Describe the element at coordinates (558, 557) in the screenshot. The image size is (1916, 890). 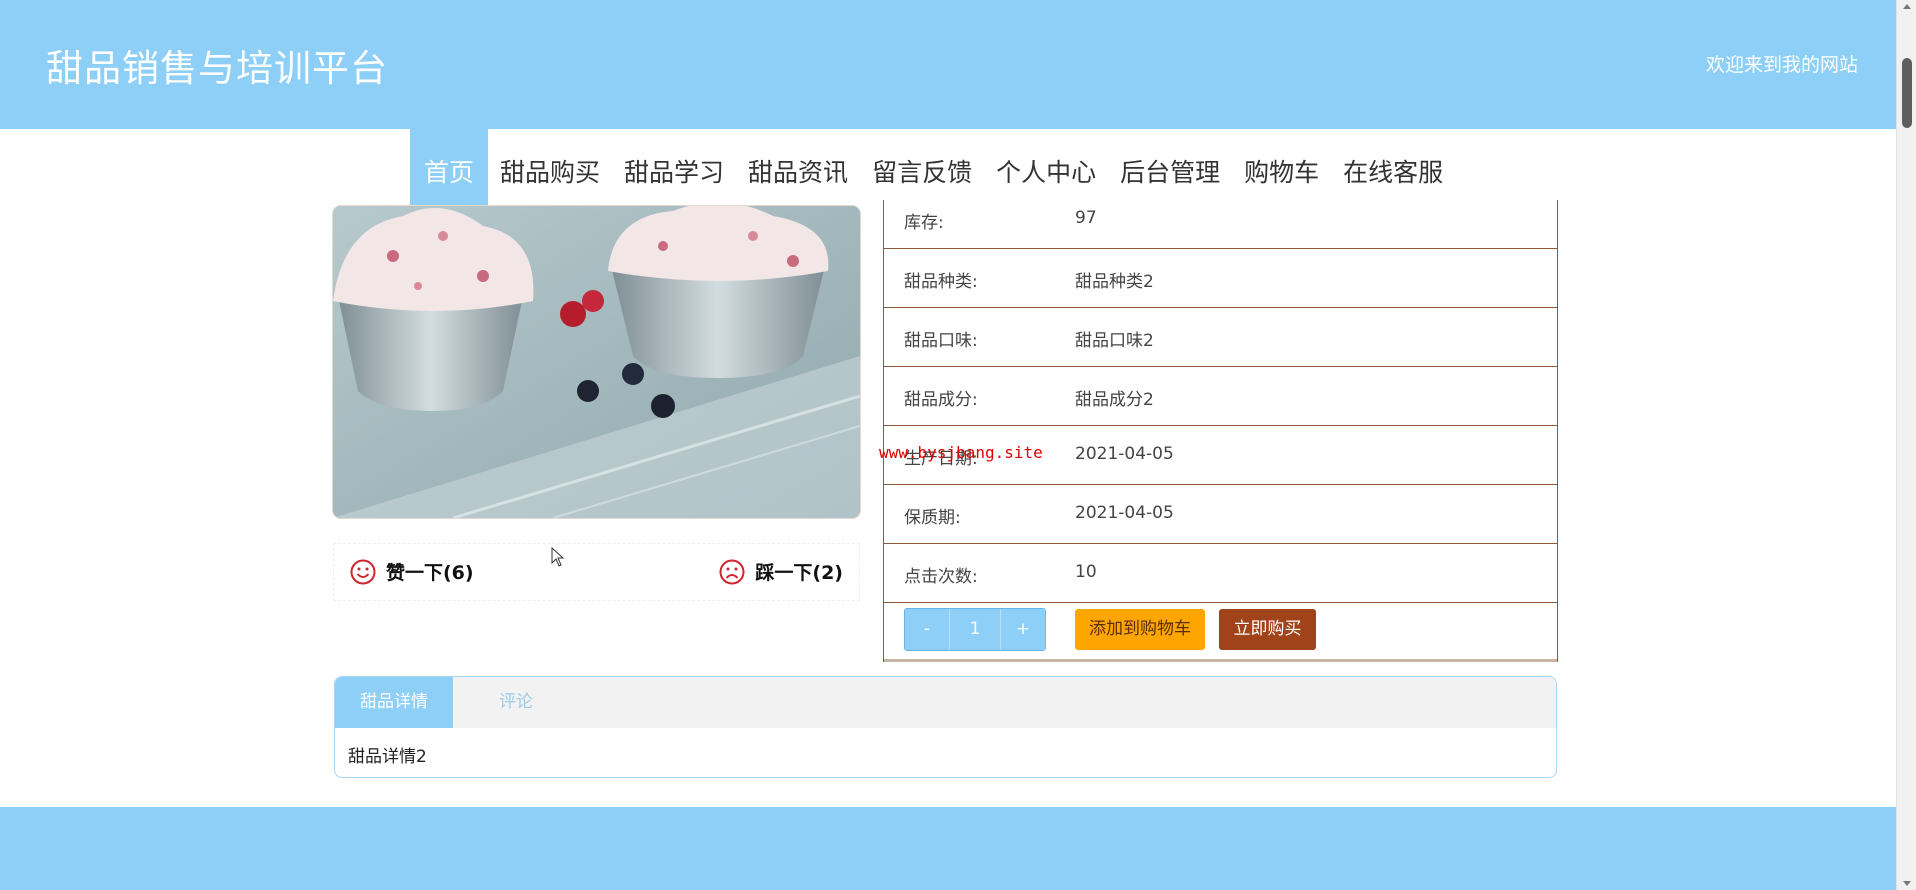
I see `mouse-cursor-icon` at that location.